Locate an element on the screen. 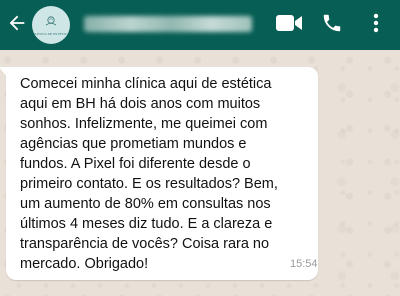 The image size is (400, 296). arrow-left-icon is located at coordinates (17, 25).